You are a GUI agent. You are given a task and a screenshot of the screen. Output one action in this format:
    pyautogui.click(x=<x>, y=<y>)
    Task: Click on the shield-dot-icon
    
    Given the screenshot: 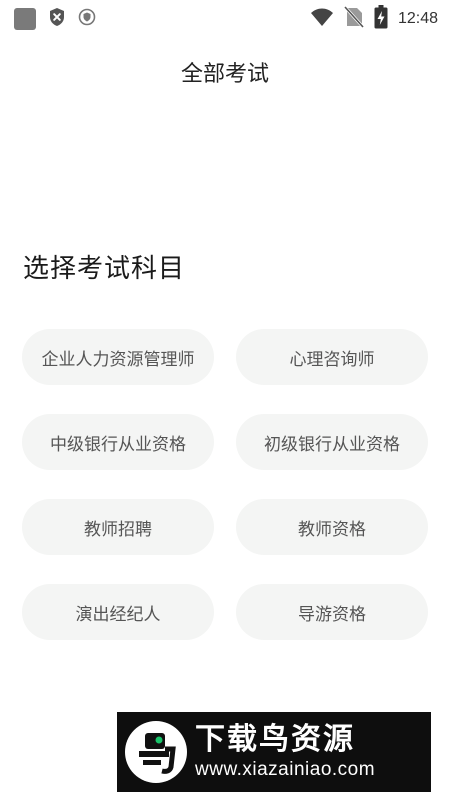 What is the action you would take?
    pyautogui.click(x=87, y=19)
    